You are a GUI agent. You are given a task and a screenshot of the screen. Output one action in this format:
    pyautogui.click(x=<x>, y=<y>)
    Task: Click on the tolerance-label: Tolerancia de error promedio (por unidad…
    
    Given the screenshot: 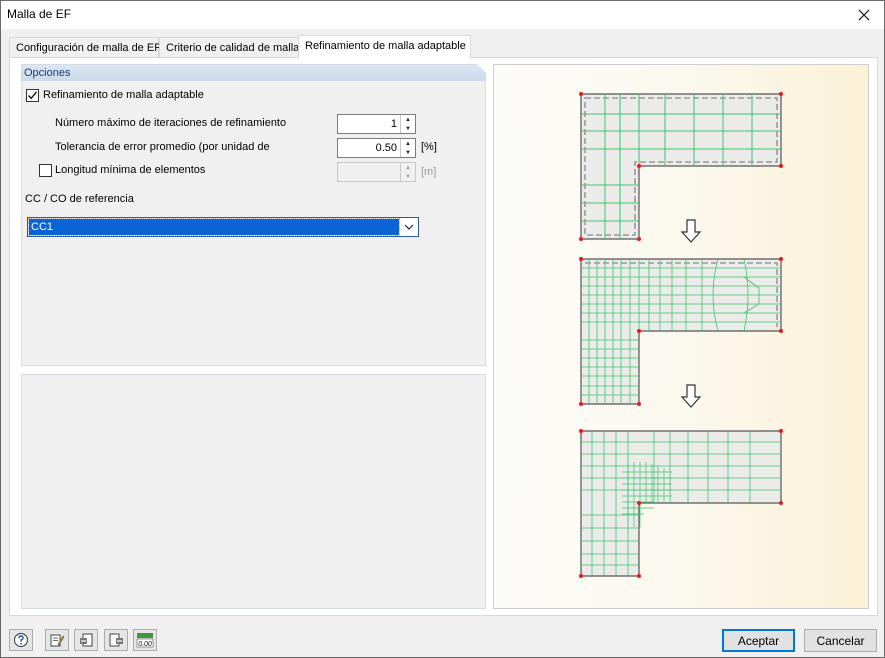 What is the action you would take?
    pyautogui.click(x=162, y=147)
    